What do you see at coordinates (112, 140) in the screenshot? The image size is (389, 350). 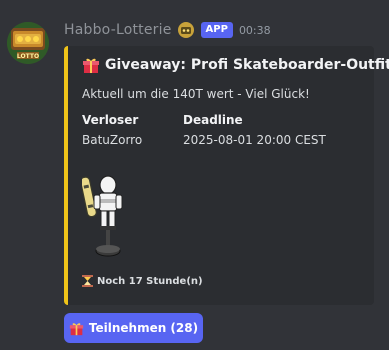 I see `field-value-verloser: BatuZorro` at bounding box center [112, 140].